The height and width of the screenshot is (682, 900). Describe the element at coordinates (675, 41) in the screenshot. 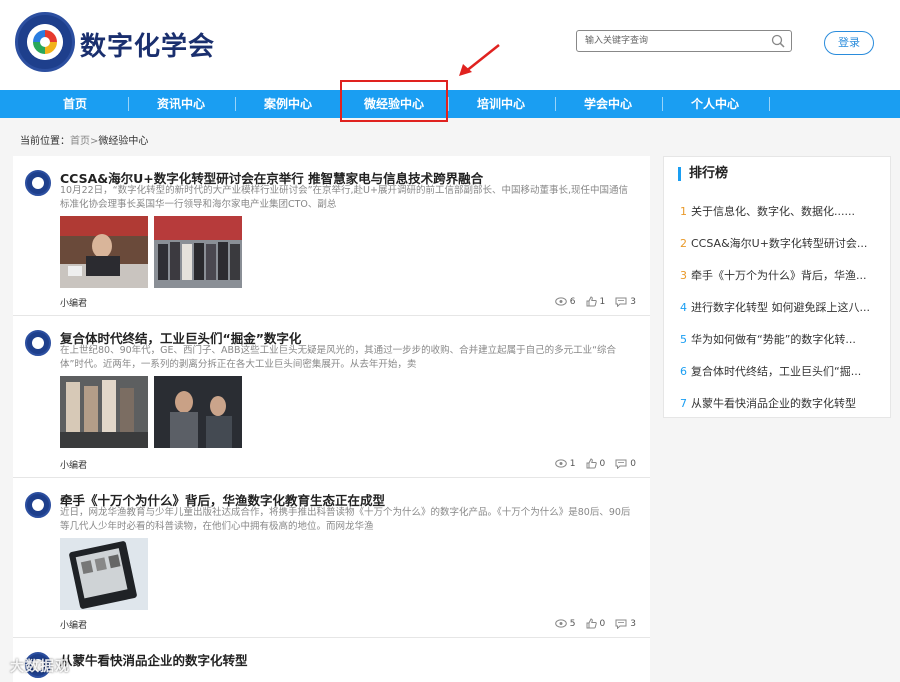

I see `search-input` at that location.